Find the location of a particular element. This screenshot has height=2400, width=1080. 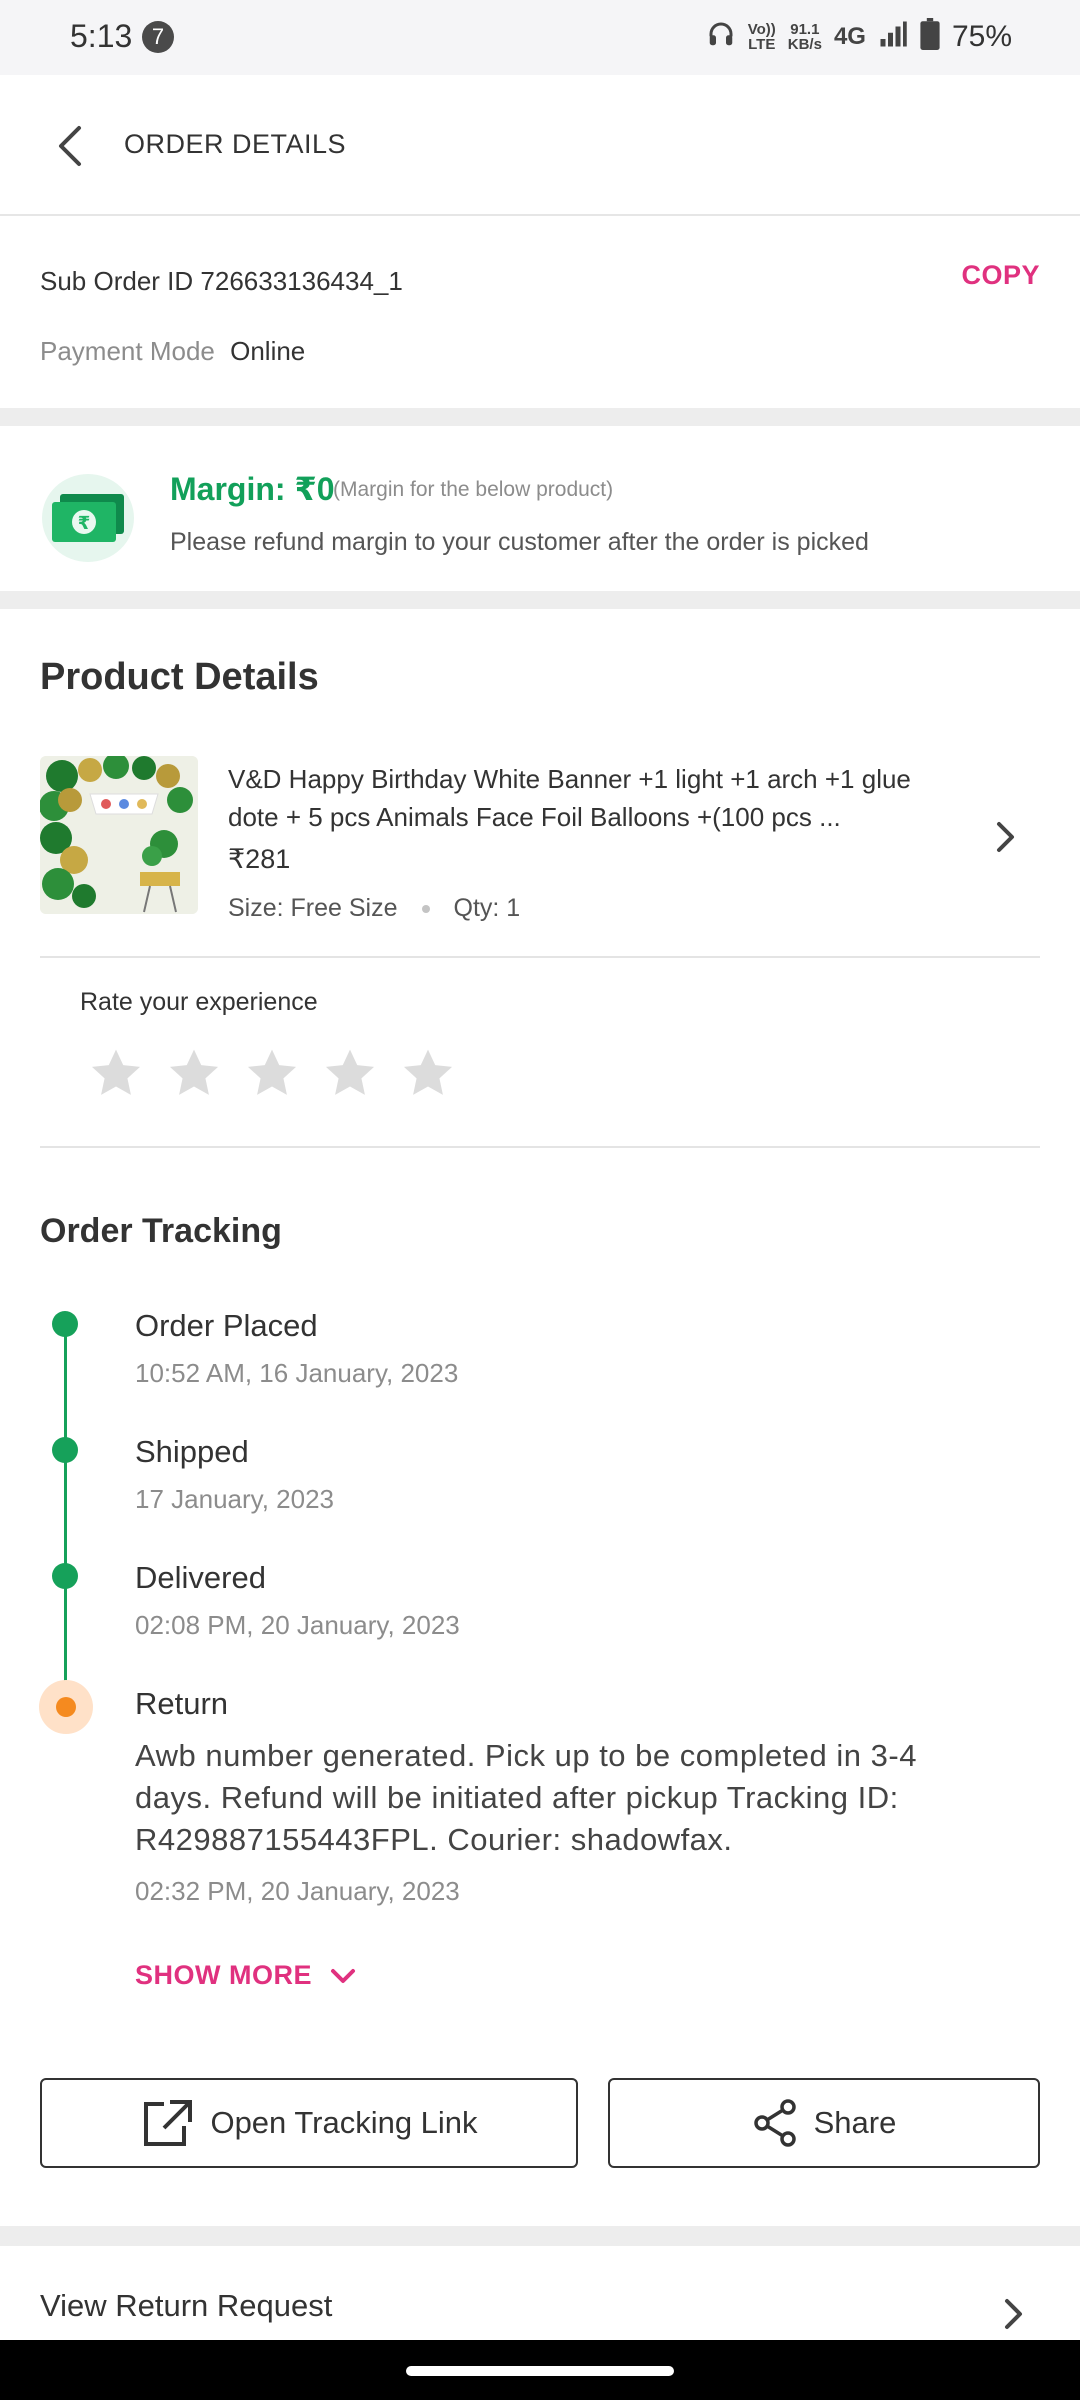

show-more-button: SHOW MORE is located at coordinates (245, 1975).